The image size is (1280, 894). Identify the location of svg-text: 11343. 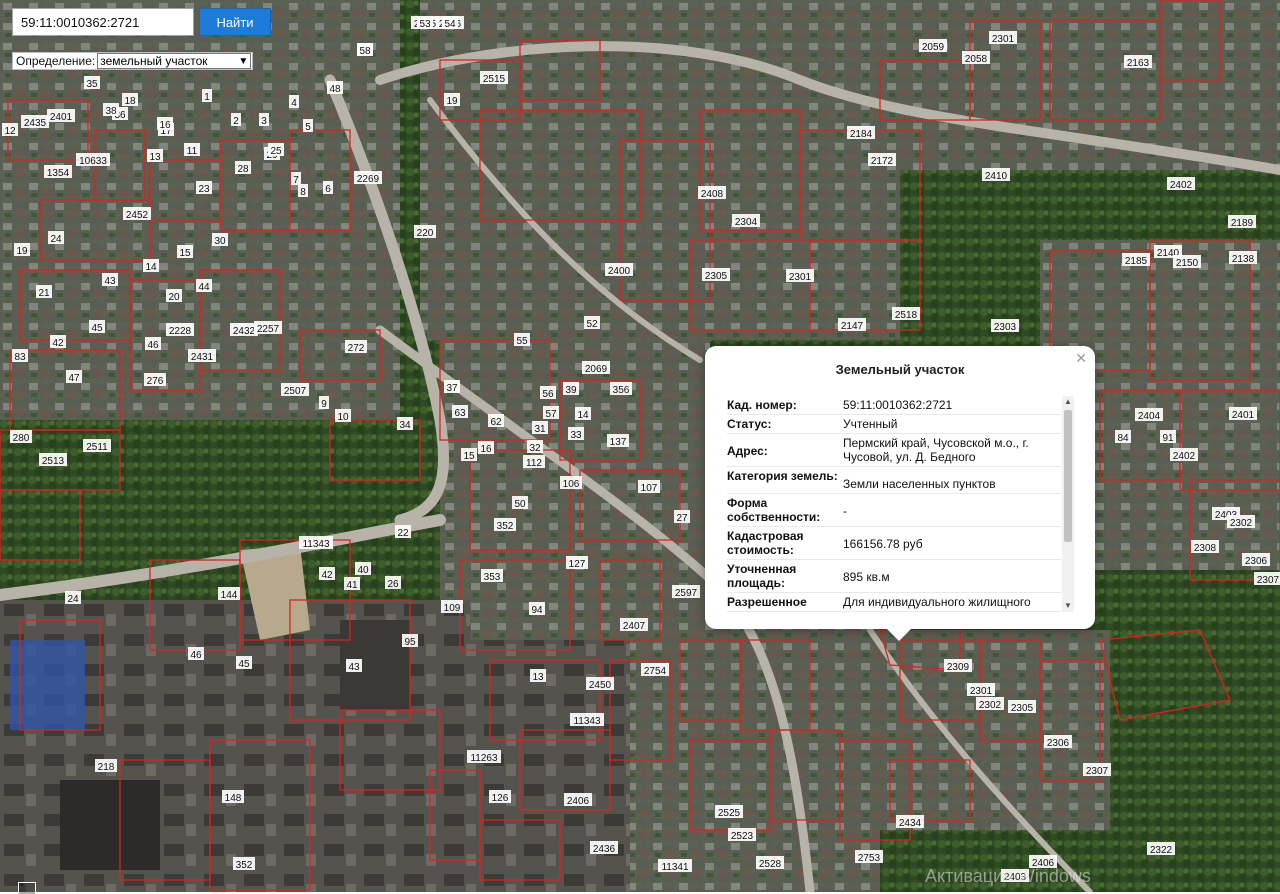
(587, 721).